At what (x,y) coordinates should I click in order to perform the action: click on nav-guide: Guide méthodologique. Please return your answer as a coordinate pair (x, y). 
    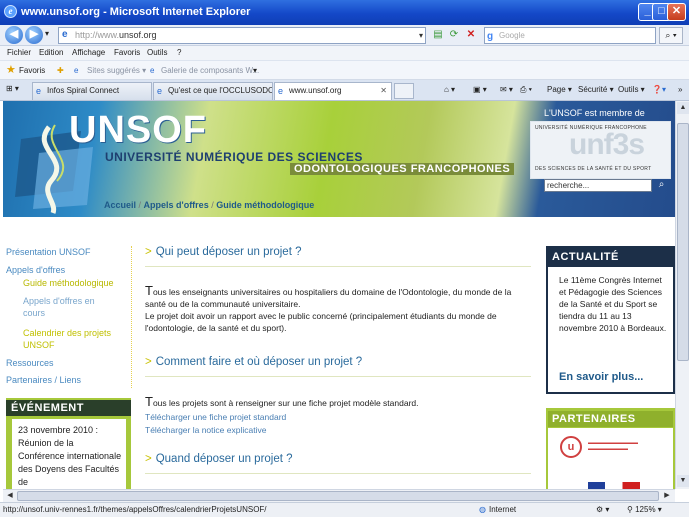
    Looking at the image, I should click on (68, 283).